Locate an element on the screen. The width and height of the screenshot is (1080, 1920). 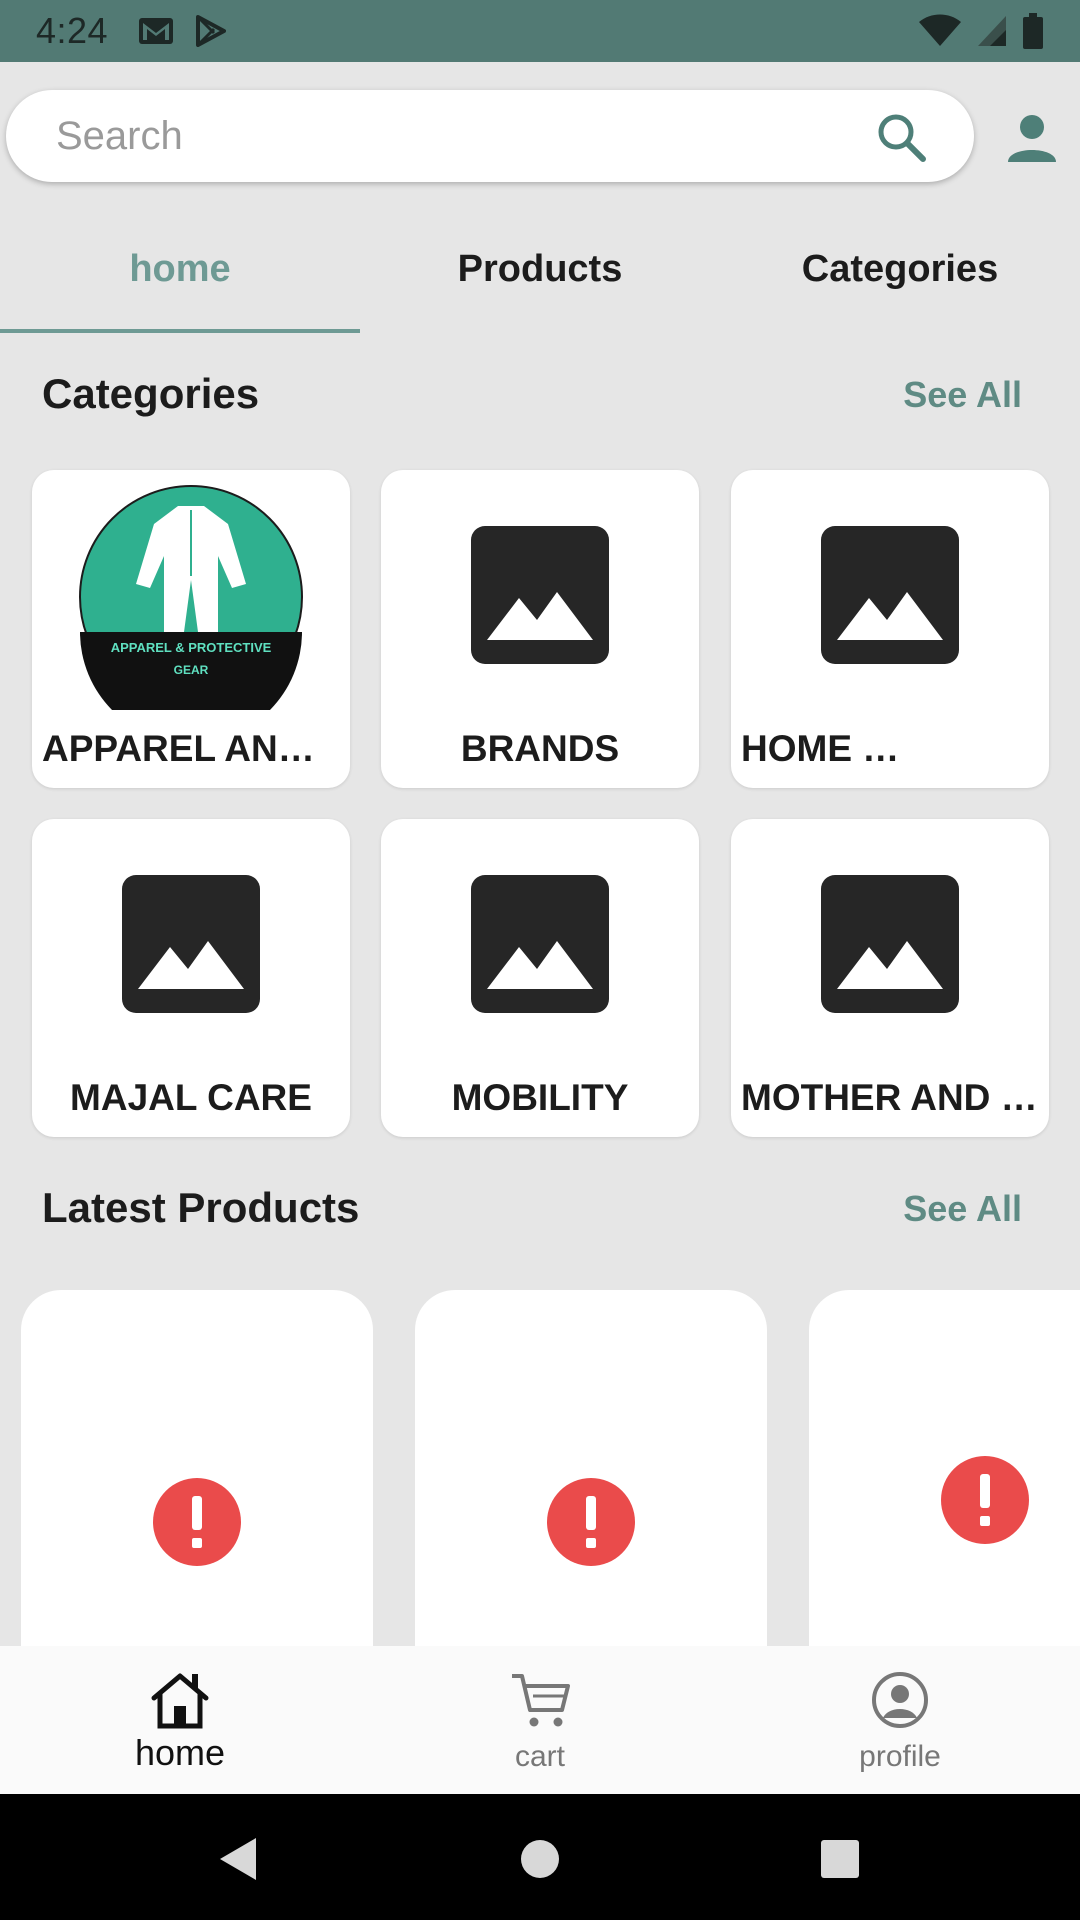
category-label: MOBILITY is located at coordinates (540, 1097).